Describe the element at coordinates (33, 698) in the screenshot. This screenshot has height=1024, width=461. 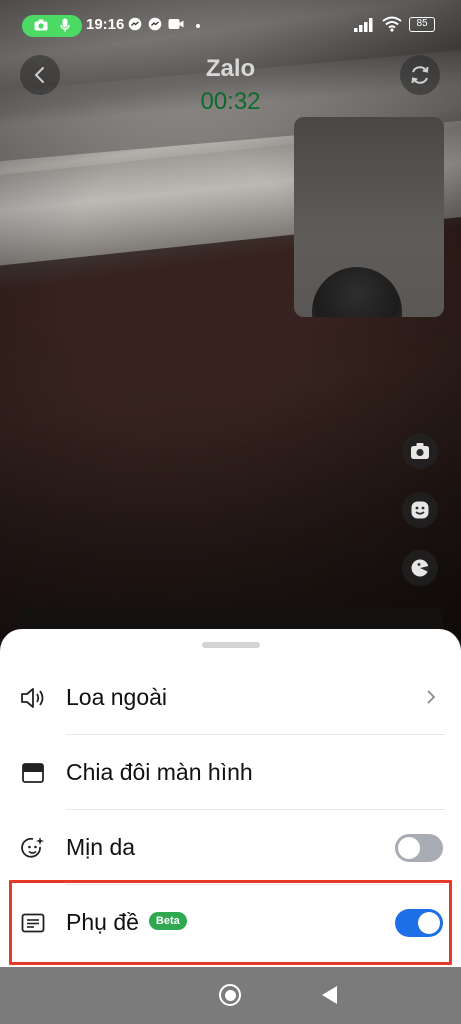
I see `speaker-icon` at that location.